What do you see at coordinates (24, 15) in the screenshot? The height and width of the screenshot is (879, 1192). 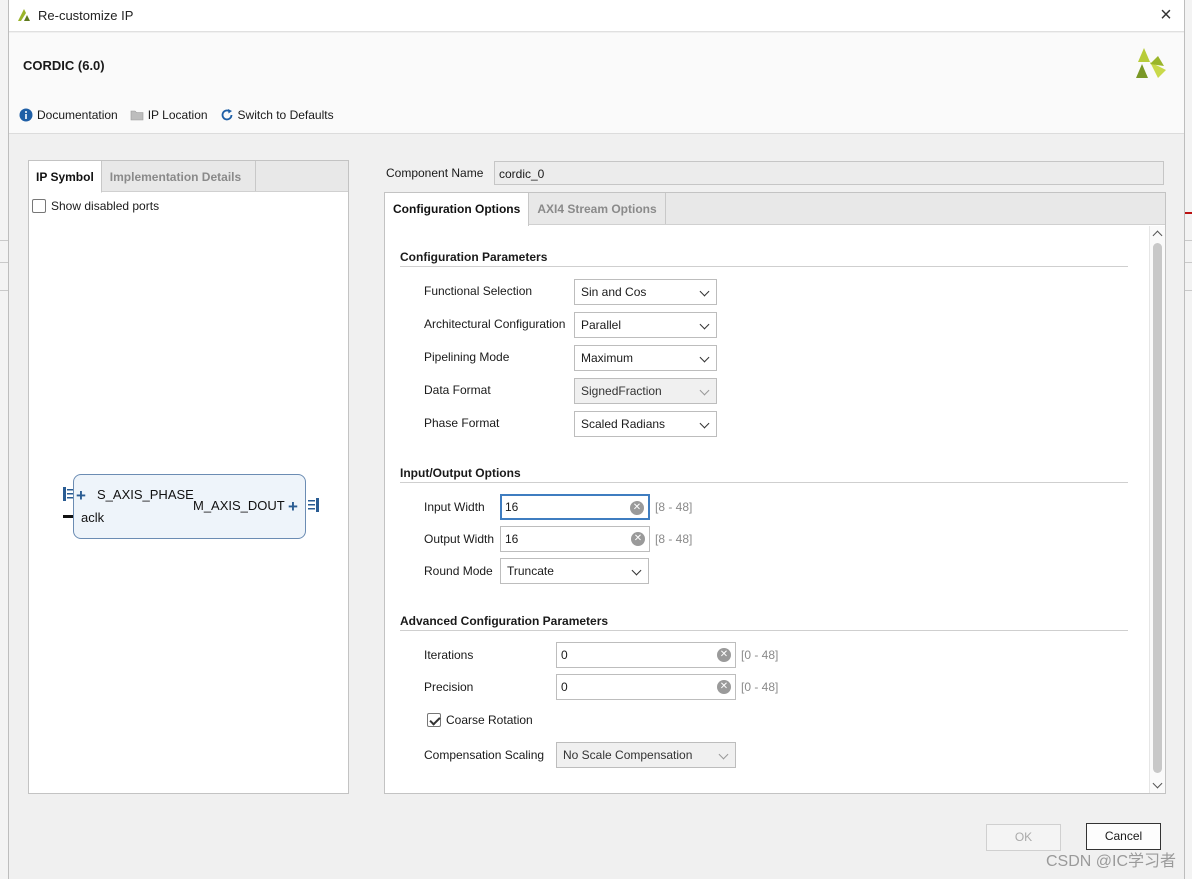 I see `vivado-logo-icon` at bounding box center [24, 15].